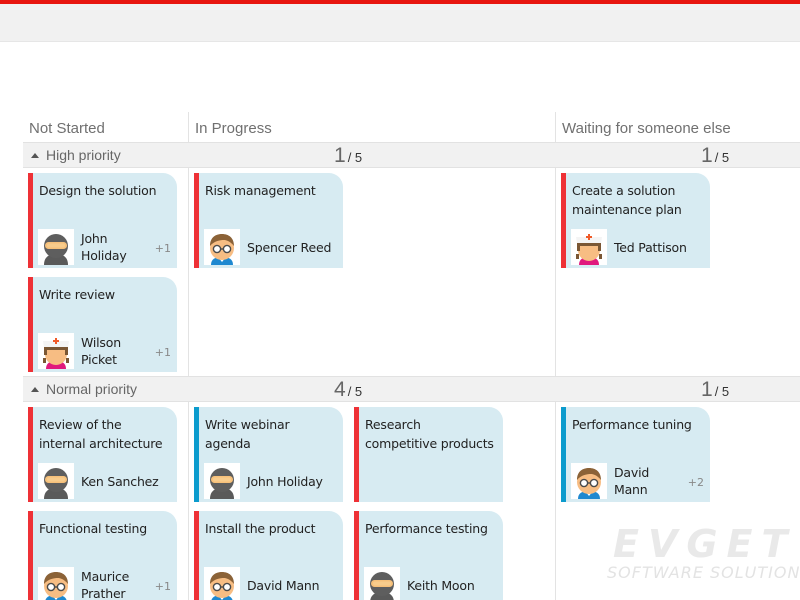 The height and width of the screenshot is (600, 800). Describe the element at coordinates (411, 155) in the screenshot. I see `swimlane-header-high-priority: High priority 1/ 5 1/ 5` at that location.